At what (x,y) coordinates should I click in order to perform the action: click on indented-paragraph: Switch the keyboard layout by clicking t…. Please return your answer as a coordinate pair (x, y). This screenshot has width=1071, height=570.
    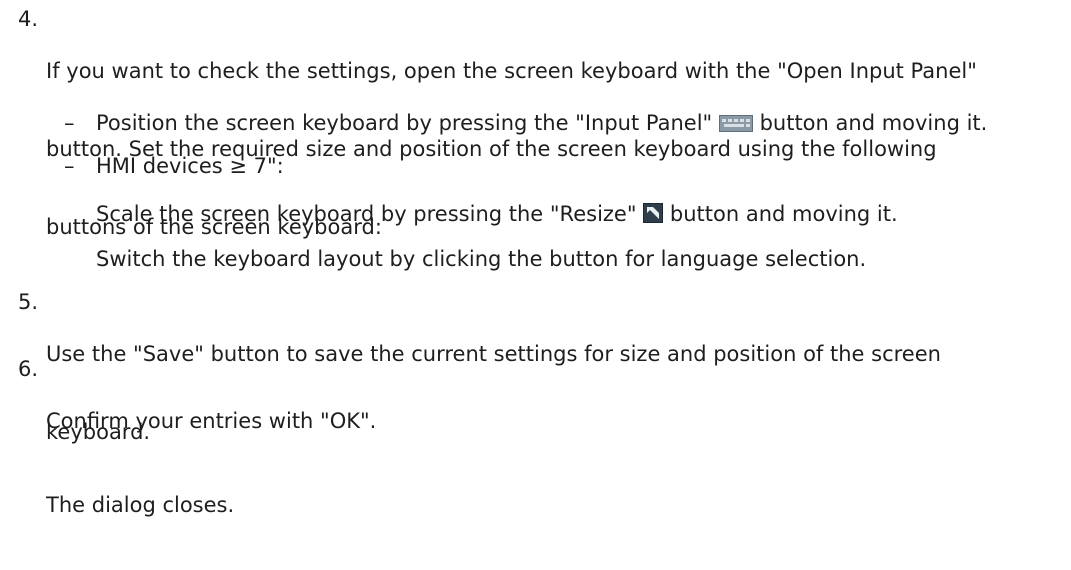
    Looking at the image, I should click on (481, 259).